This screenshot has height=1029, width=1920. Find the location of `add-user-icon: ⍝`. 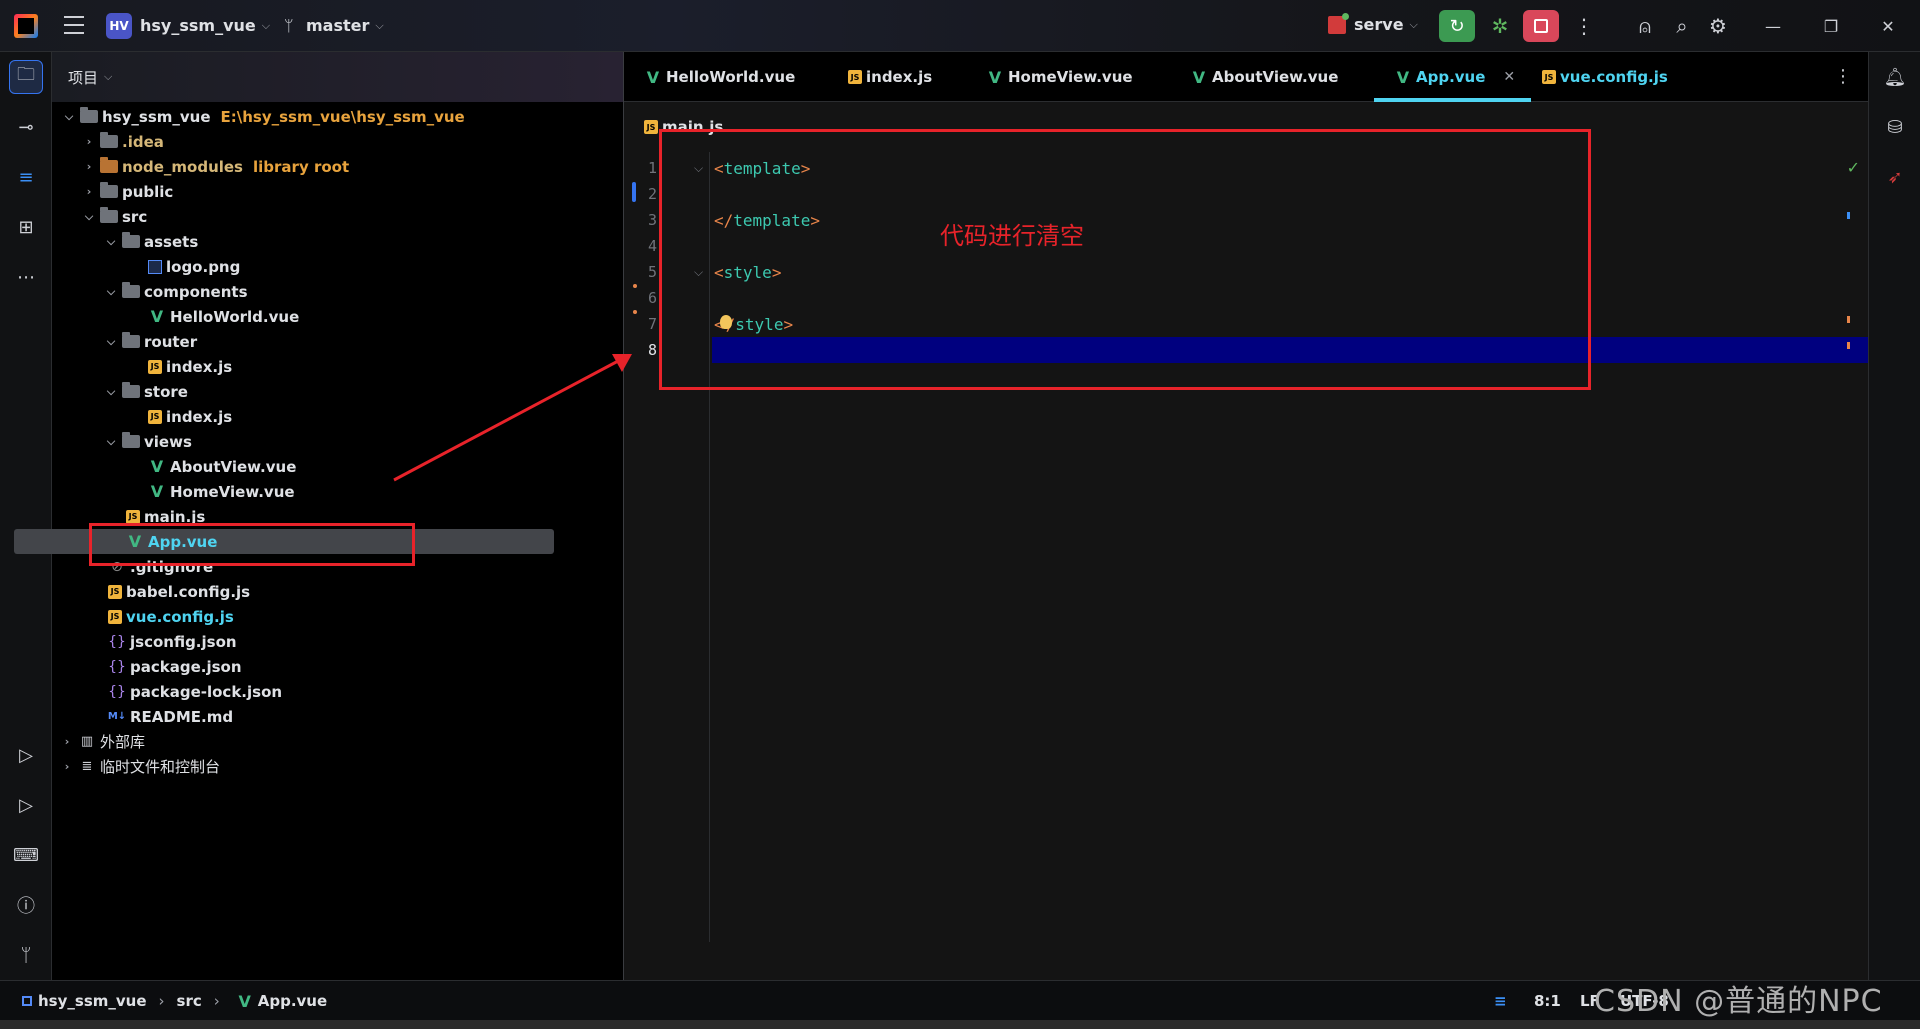

add-user-icon: ⍝ is located at coordinates (1645, 26).